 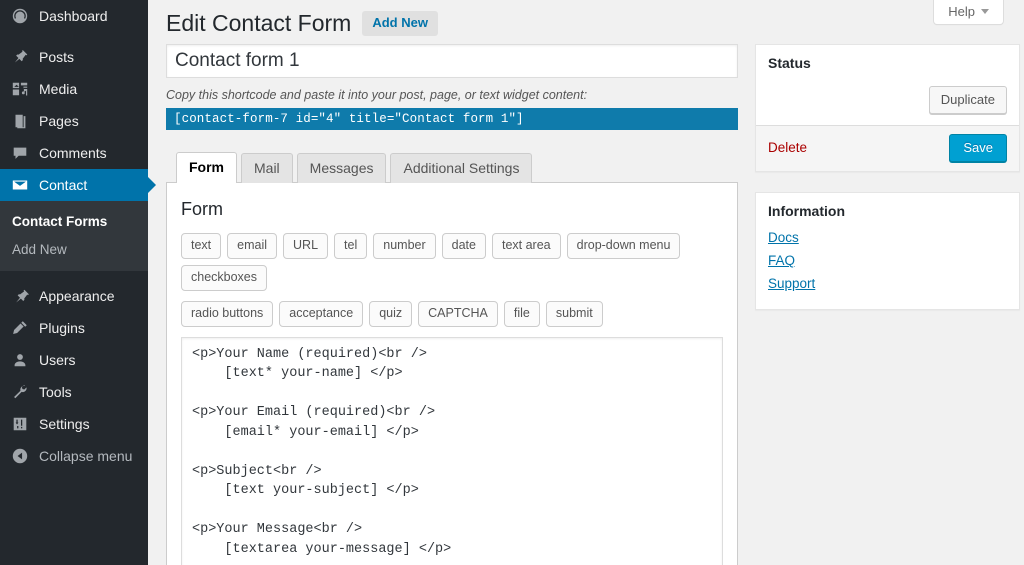 What do you see at coordinates (887, 269) in the screenshot?
I see `information-links: Docs FAQ Support` at bounding box center [887, 269].